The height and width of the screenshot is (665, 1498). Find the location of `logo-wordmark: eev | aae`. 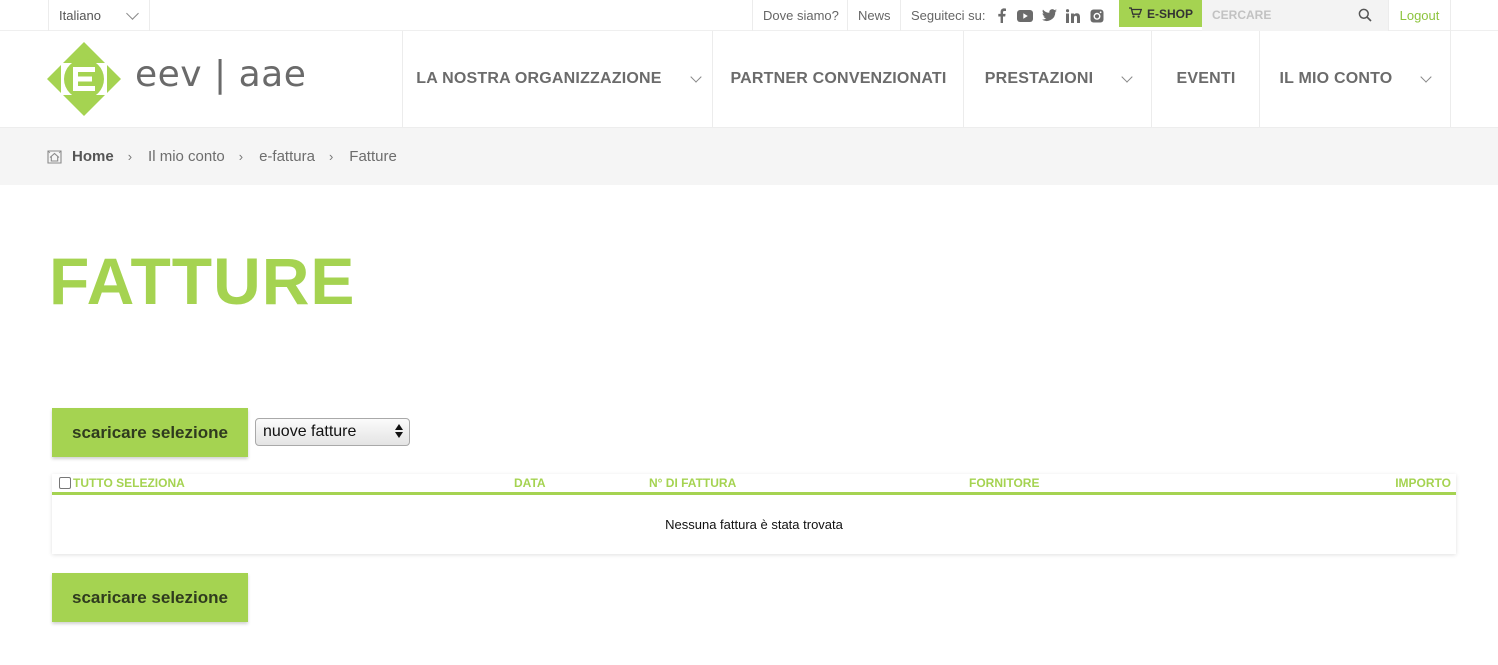

logo-wordmark: eev | aae is located at coordinates (221, 74).